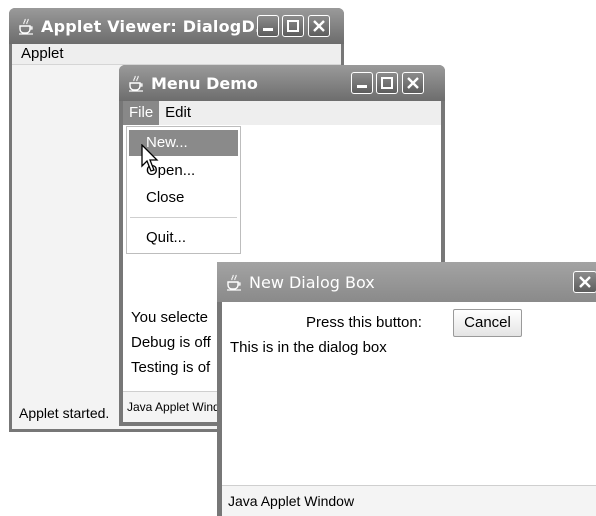 The image size is (596, 516). I want to click on window-title: Menu Demo, so click(204, 83).